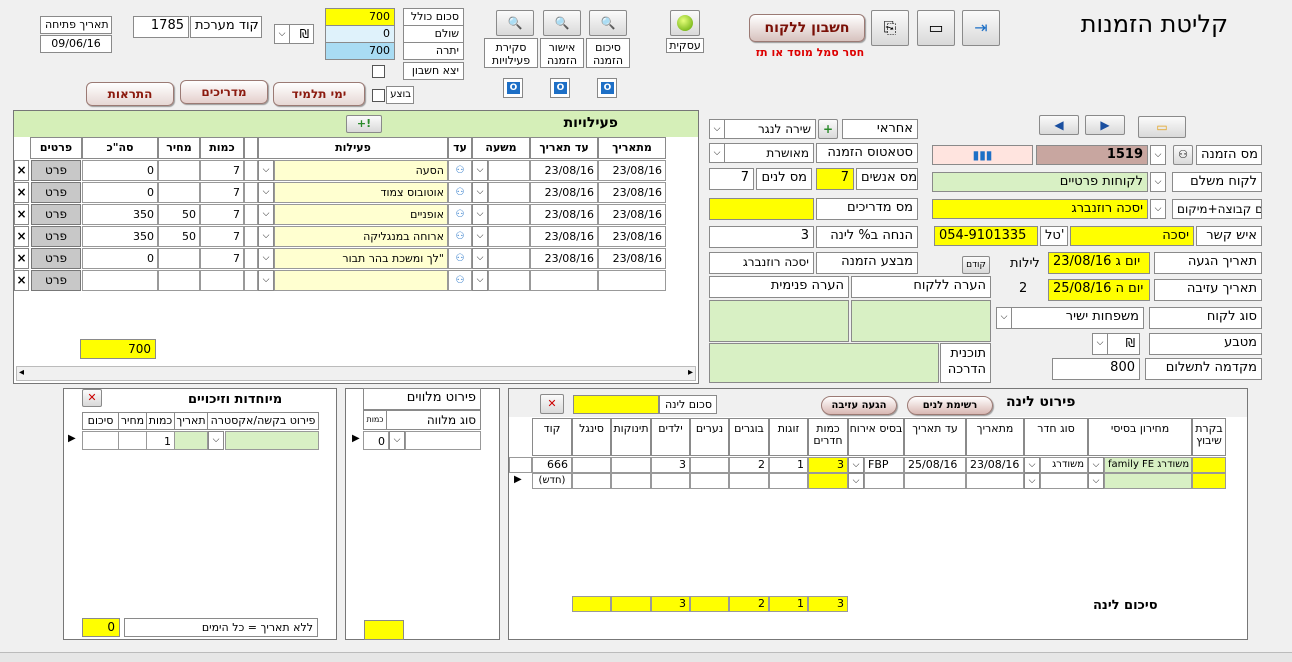 The height and width of the screenshot is (662, 1292). What do you see at coordinates (608, 53) in the screenshot?
I see `order-summary-label: סיכום הזמנה` at bounding box center [608, 53].